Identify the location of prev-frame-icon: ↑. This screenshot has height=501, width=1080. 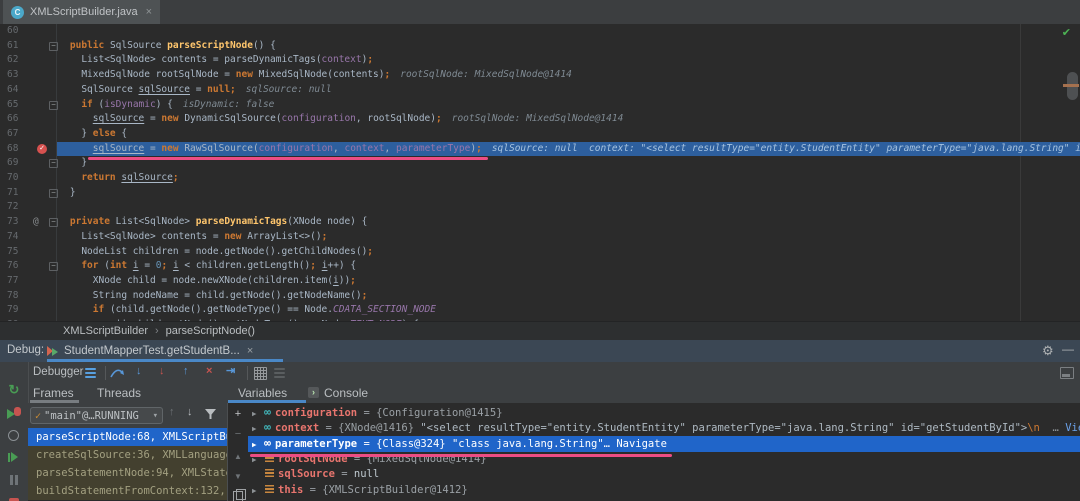
(172, 412).